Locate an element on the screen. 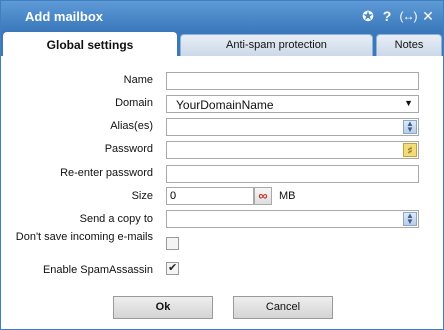  name-input is located at coordinates (292, 81).